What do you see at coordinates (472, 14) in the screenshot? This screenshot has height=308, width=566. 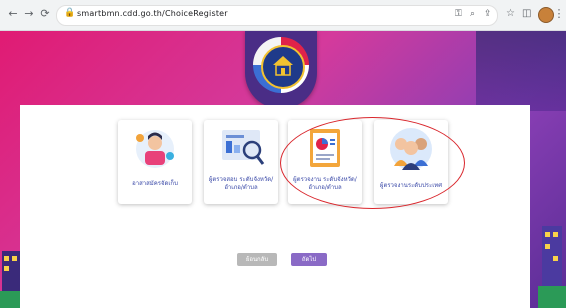 I see `zoom-icon: ⌕` at bounding box center [472, 14].